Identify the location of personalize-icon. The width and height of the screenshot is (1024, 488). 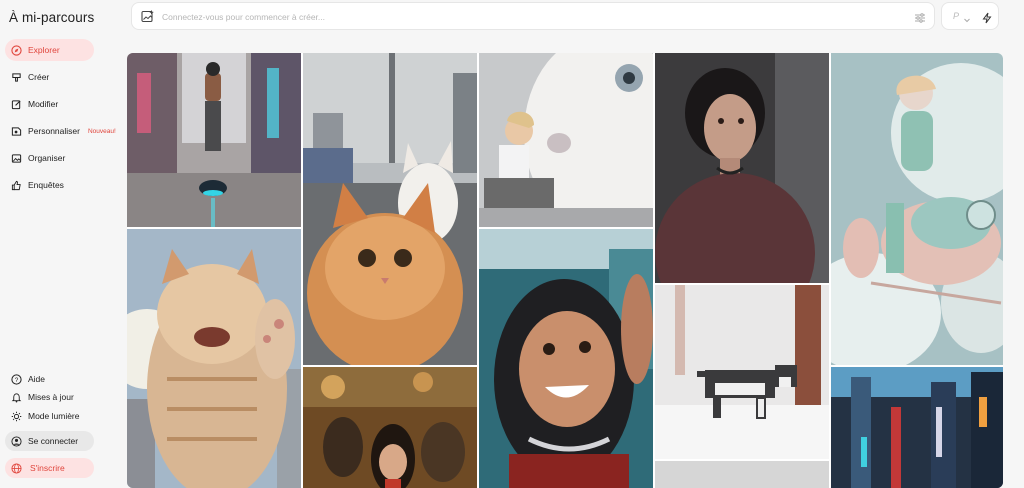
(16, 131).